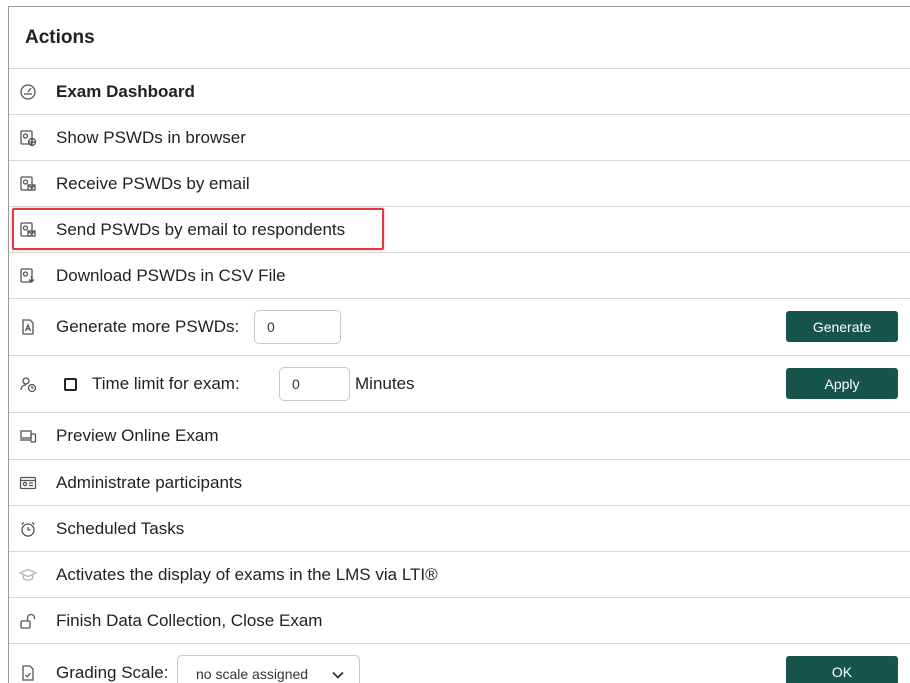 Image resolution: width=910 pixels, height=683 pixels. Describe the element at coordinates (459, 621) in the screenshot. I see `action-finish-data-collection: Finish Data Collection, Close Exam` at that location.